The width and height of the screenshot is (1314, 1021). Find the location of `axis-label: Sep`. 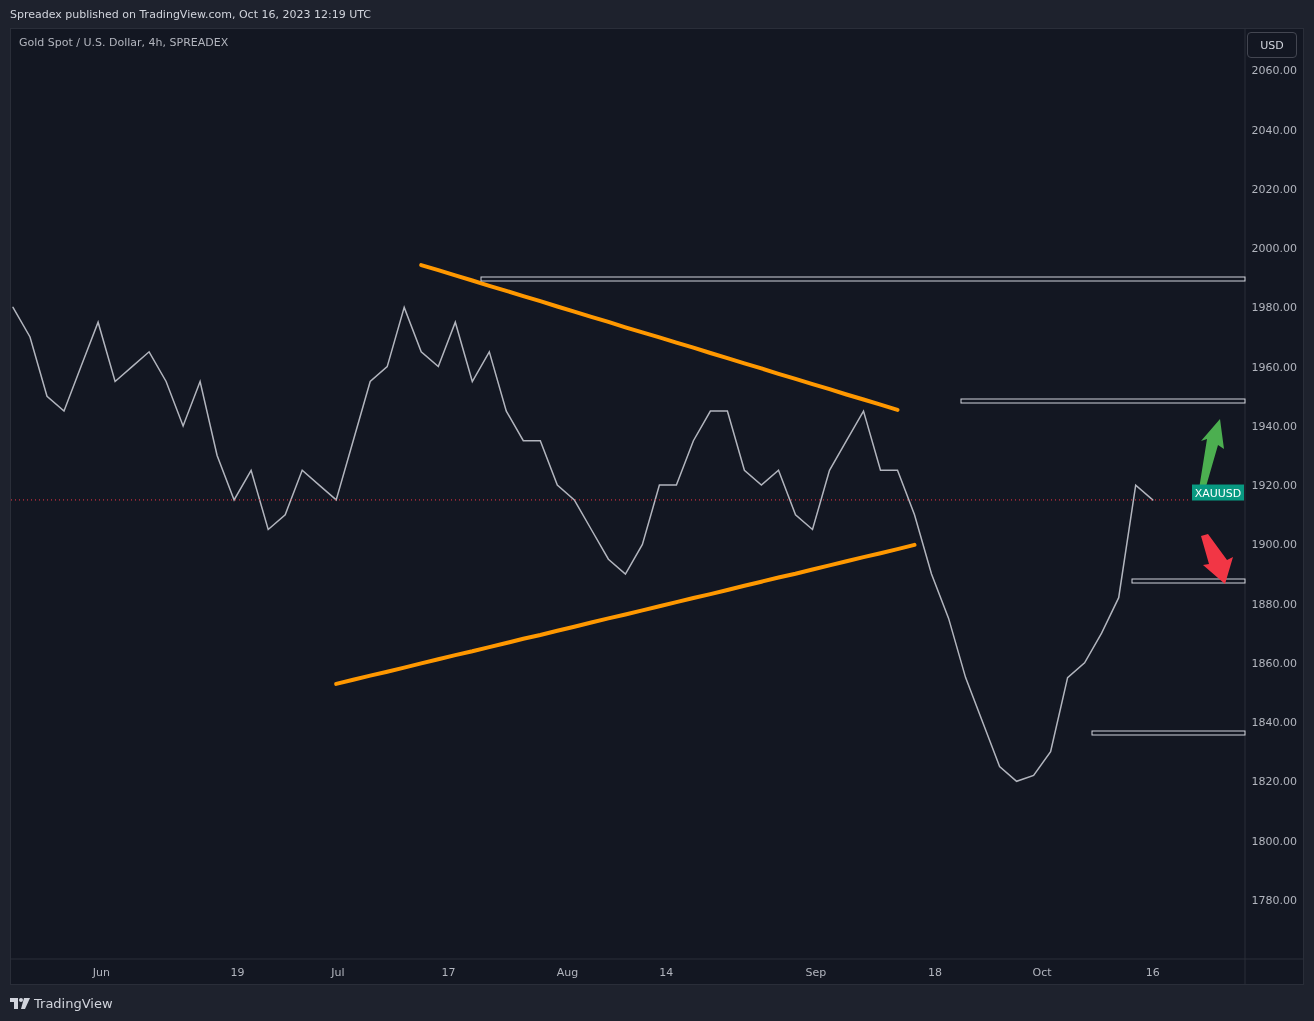

axis-label: Sep is located at coordinates (816, 972).